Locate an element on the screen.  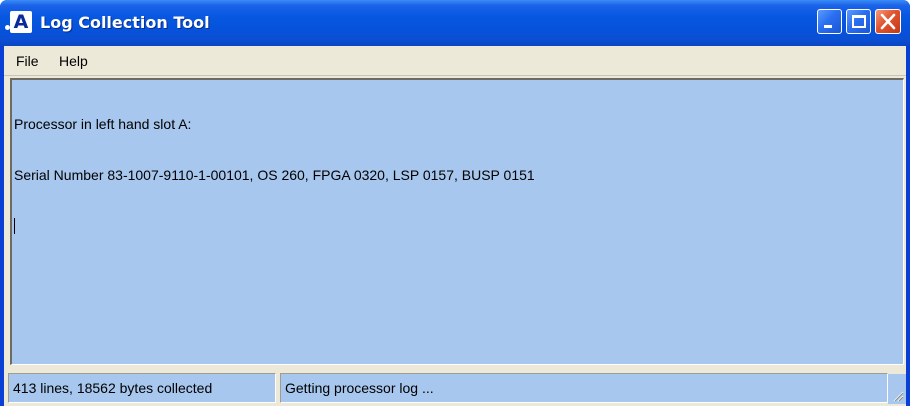
app-icon: A is located at coordinates (18, 22).